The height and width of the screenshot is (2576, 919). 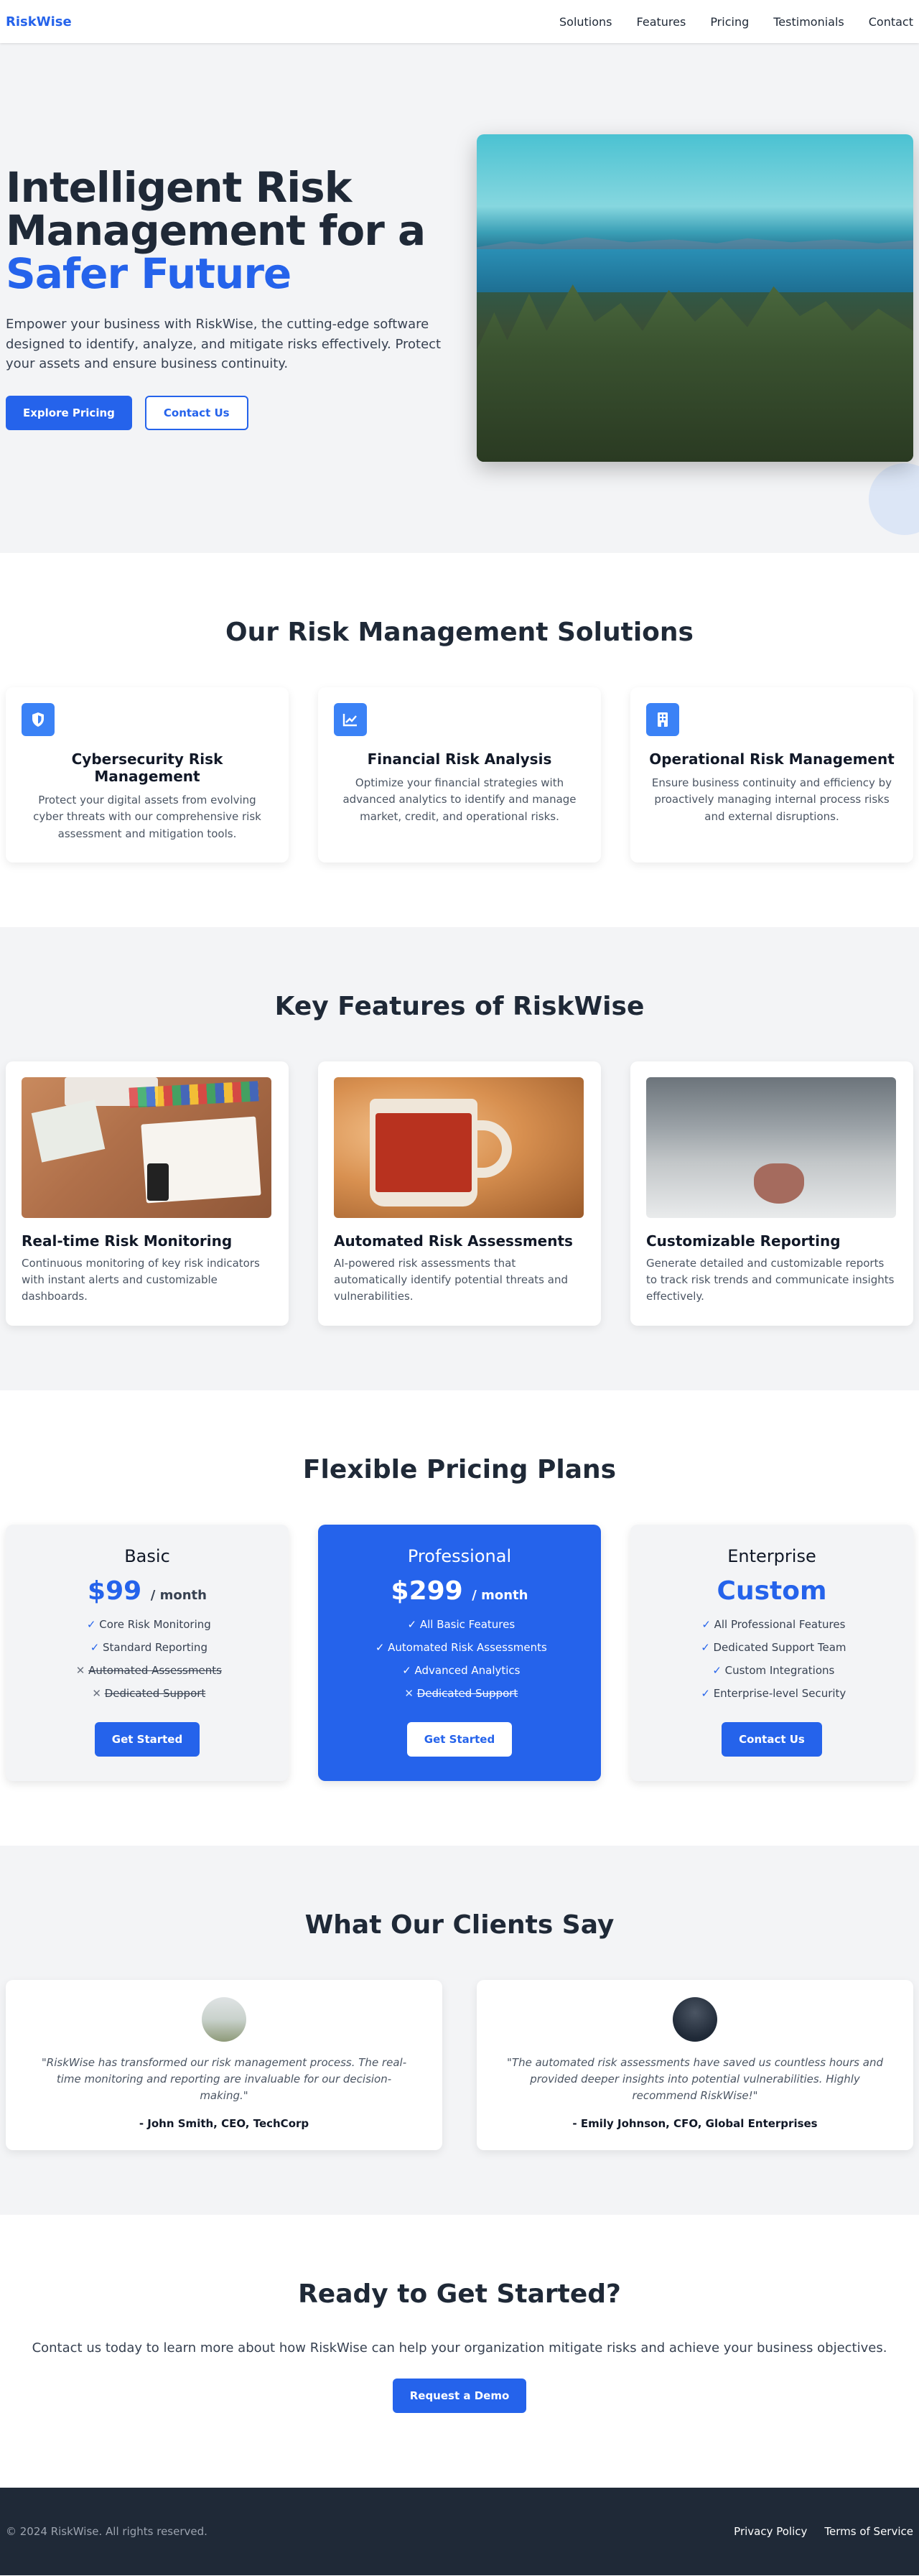 What do you see at coordinates (147, 1591) in the screenshot?
I see `plan-price: $99 / month` at bounding box center [147, 1591].